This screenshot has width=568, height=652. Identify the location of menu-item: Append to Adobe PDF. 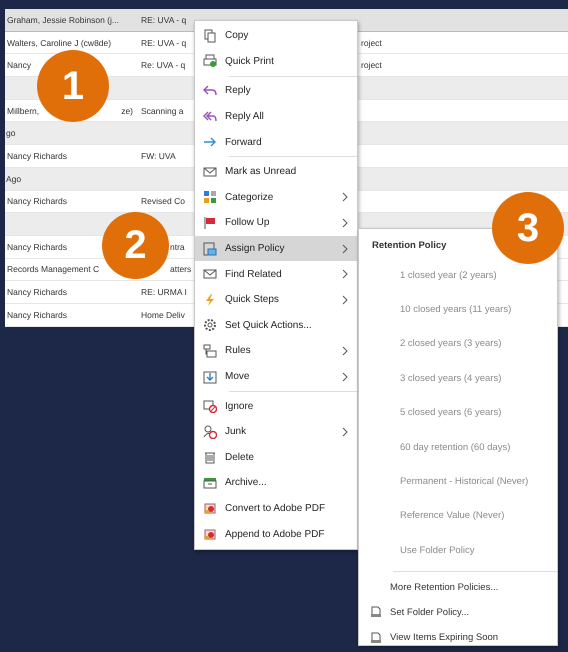
(276, 534).